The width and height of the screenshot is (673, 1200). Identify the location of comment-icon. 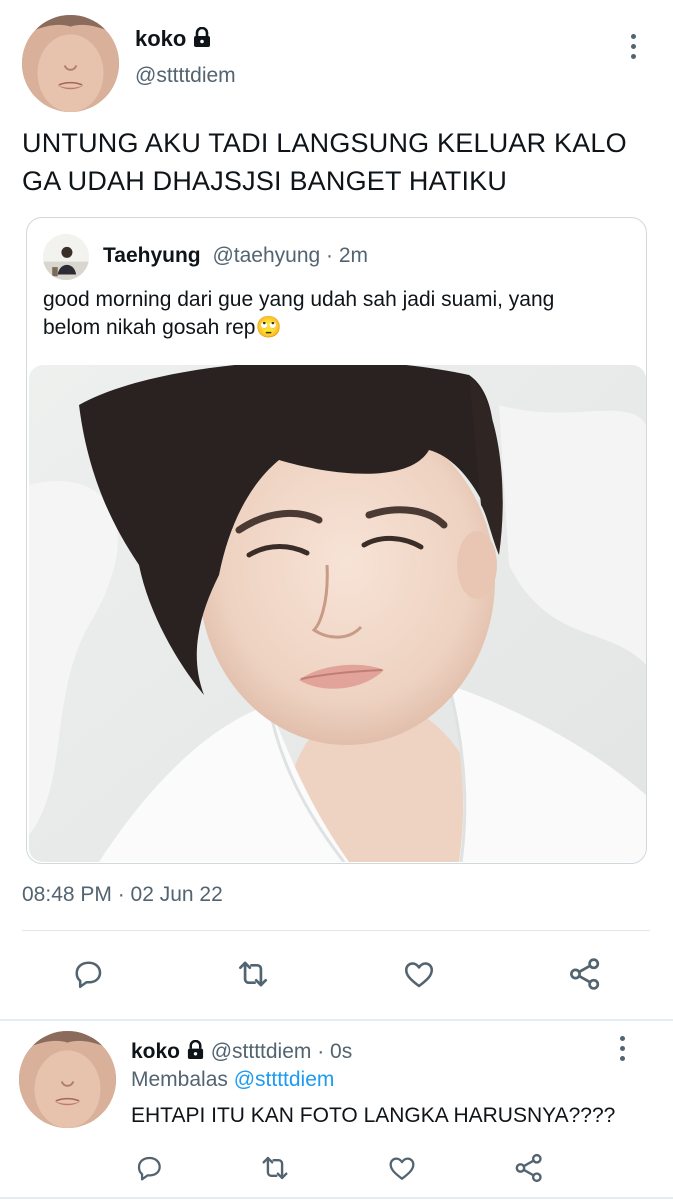
(88, 975).